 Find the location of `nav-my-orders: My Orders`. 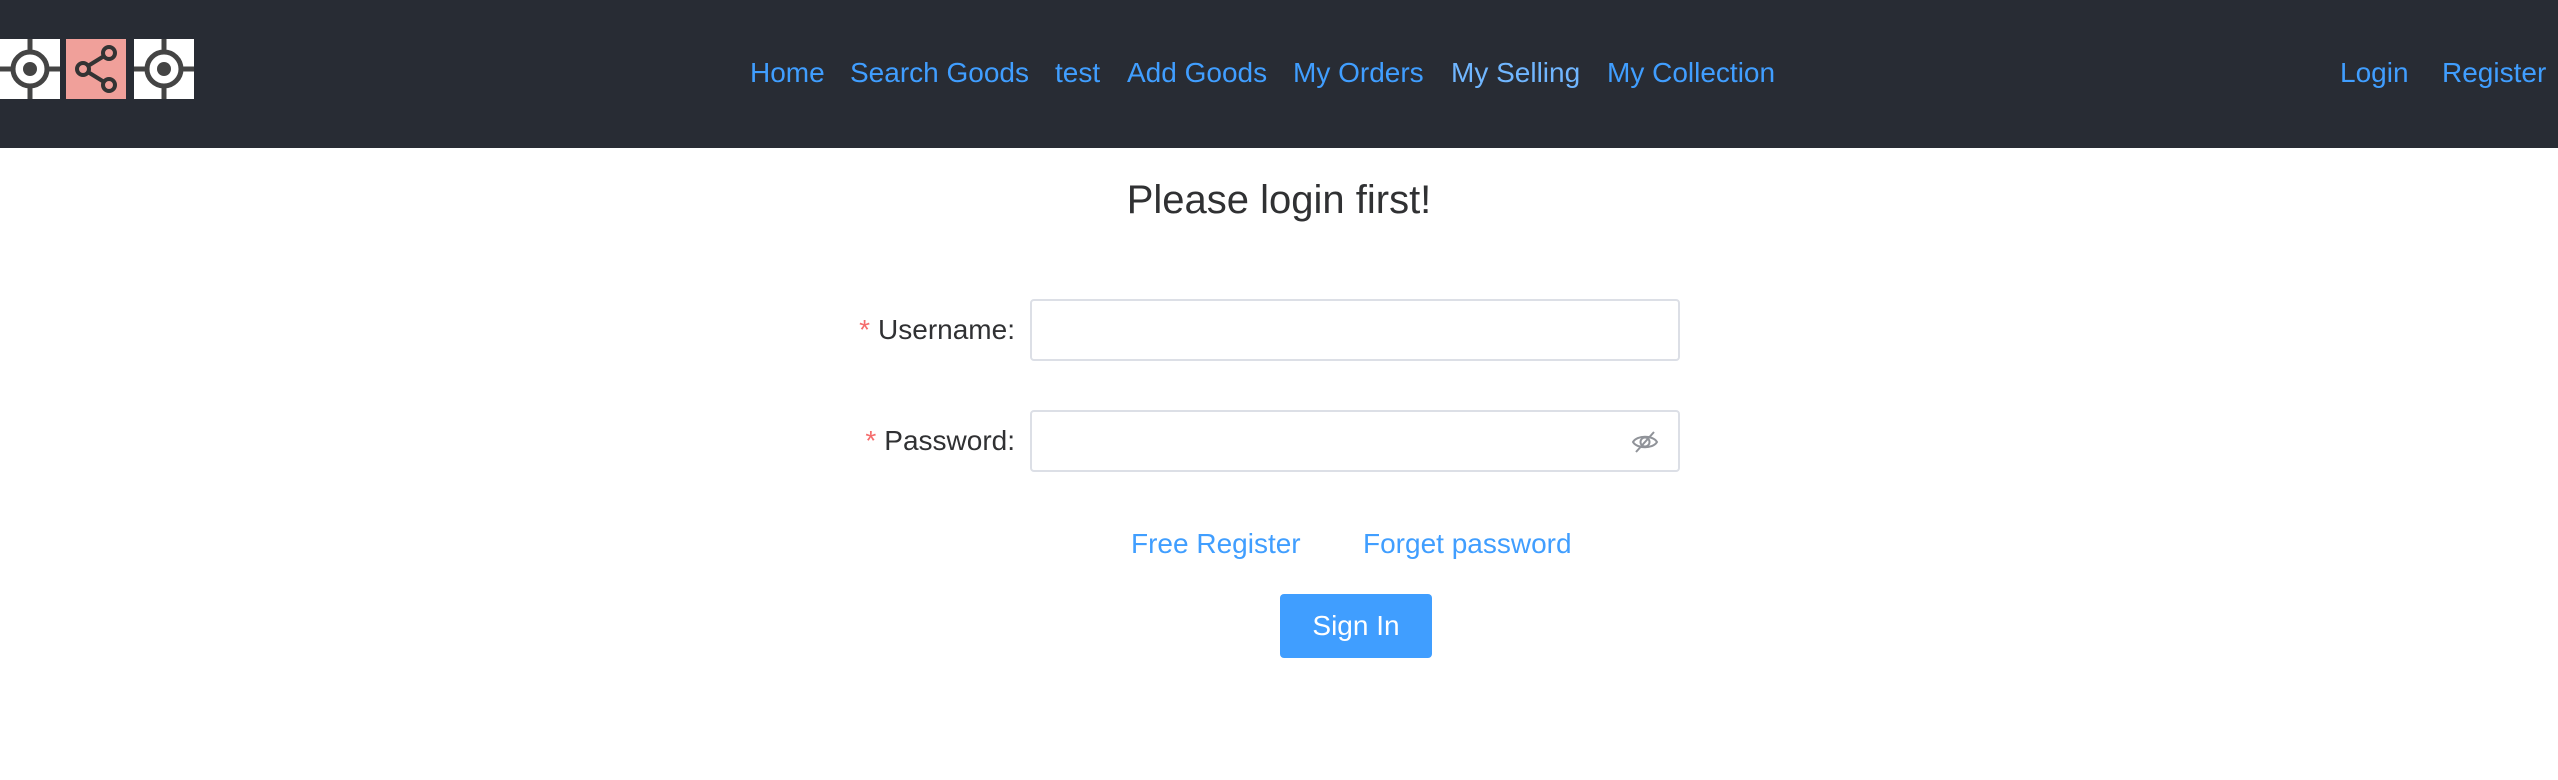

nav-my-orders: My Orders is located at coordinates (1358, 73).